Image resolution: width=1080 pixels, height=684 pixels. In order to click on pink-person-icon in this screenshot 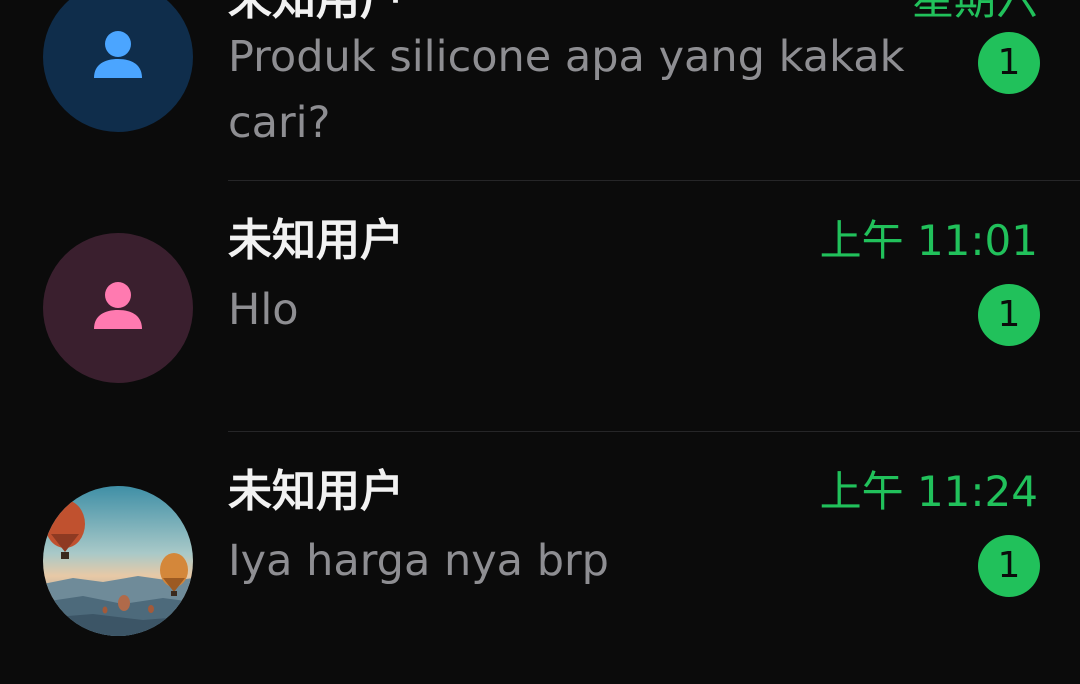, I will do `click(118, 305)`.